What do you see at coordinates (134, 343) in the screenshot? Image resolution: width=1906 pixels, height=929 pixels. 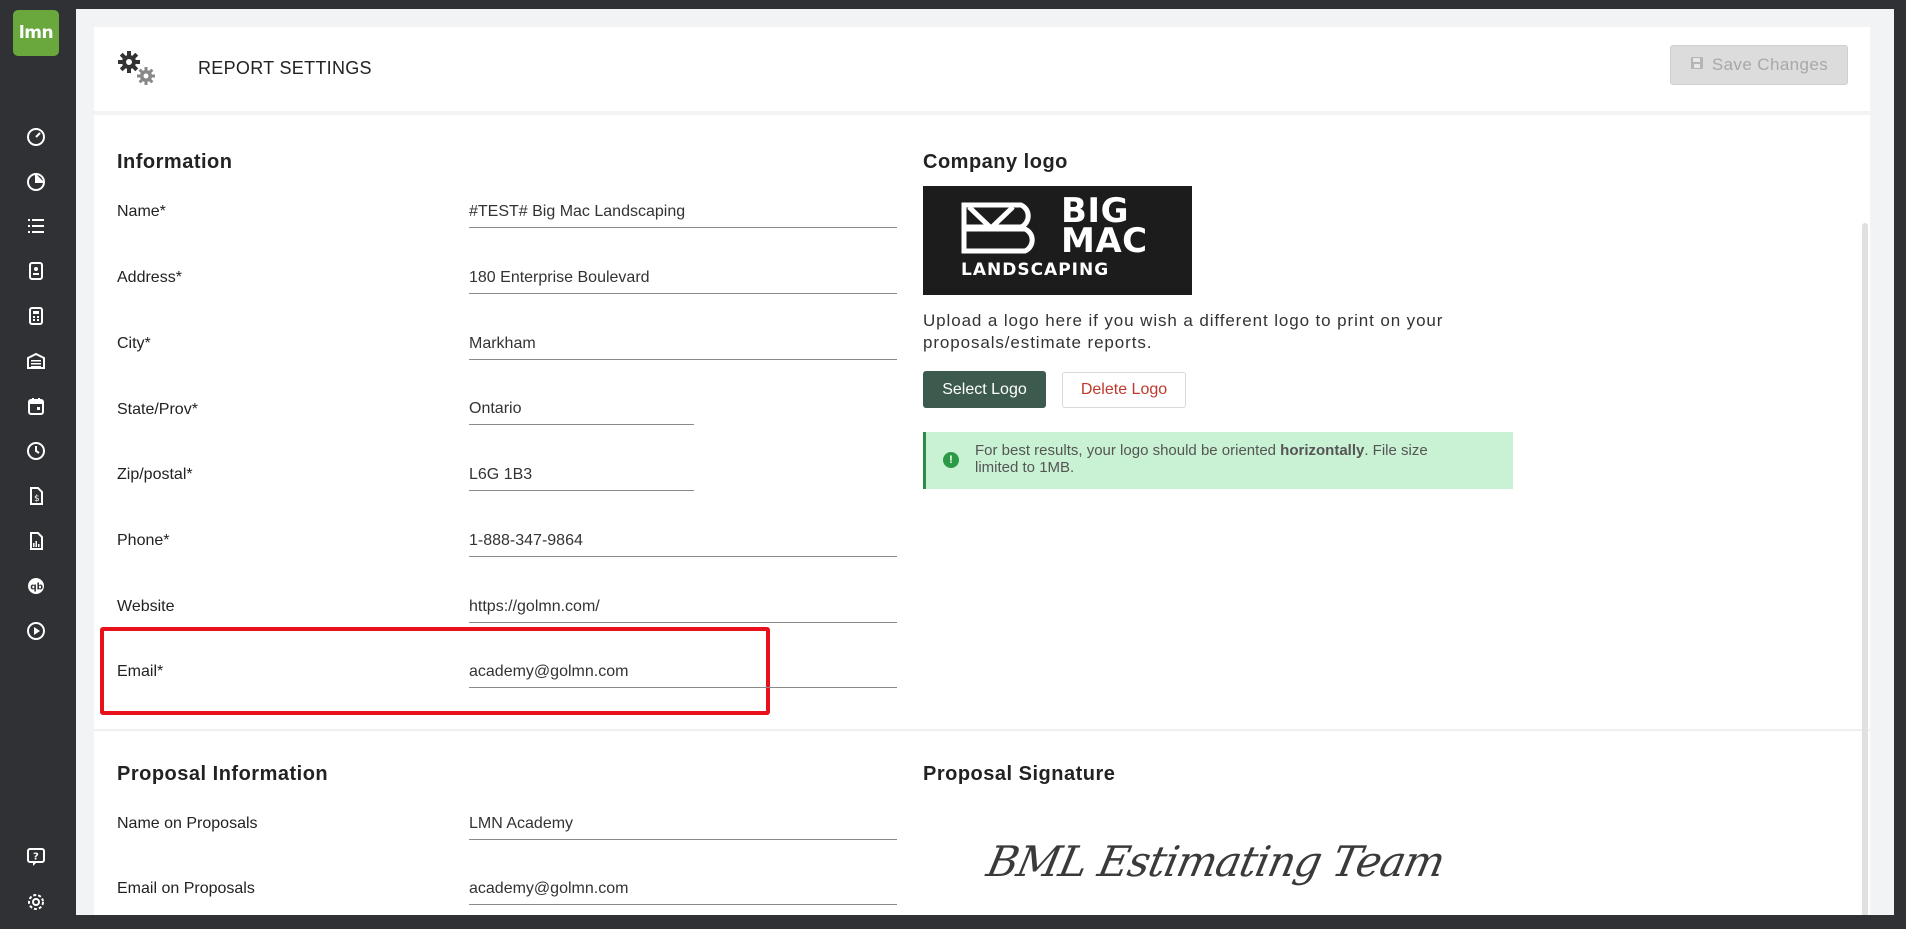 I see `city-label: City*` at bounding box center [134, 343].